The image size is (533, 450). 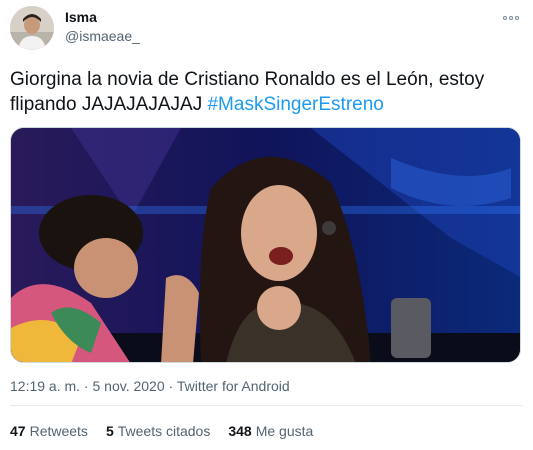 I want to click on retweets-label: Retweets, so click(x=58, y=431).